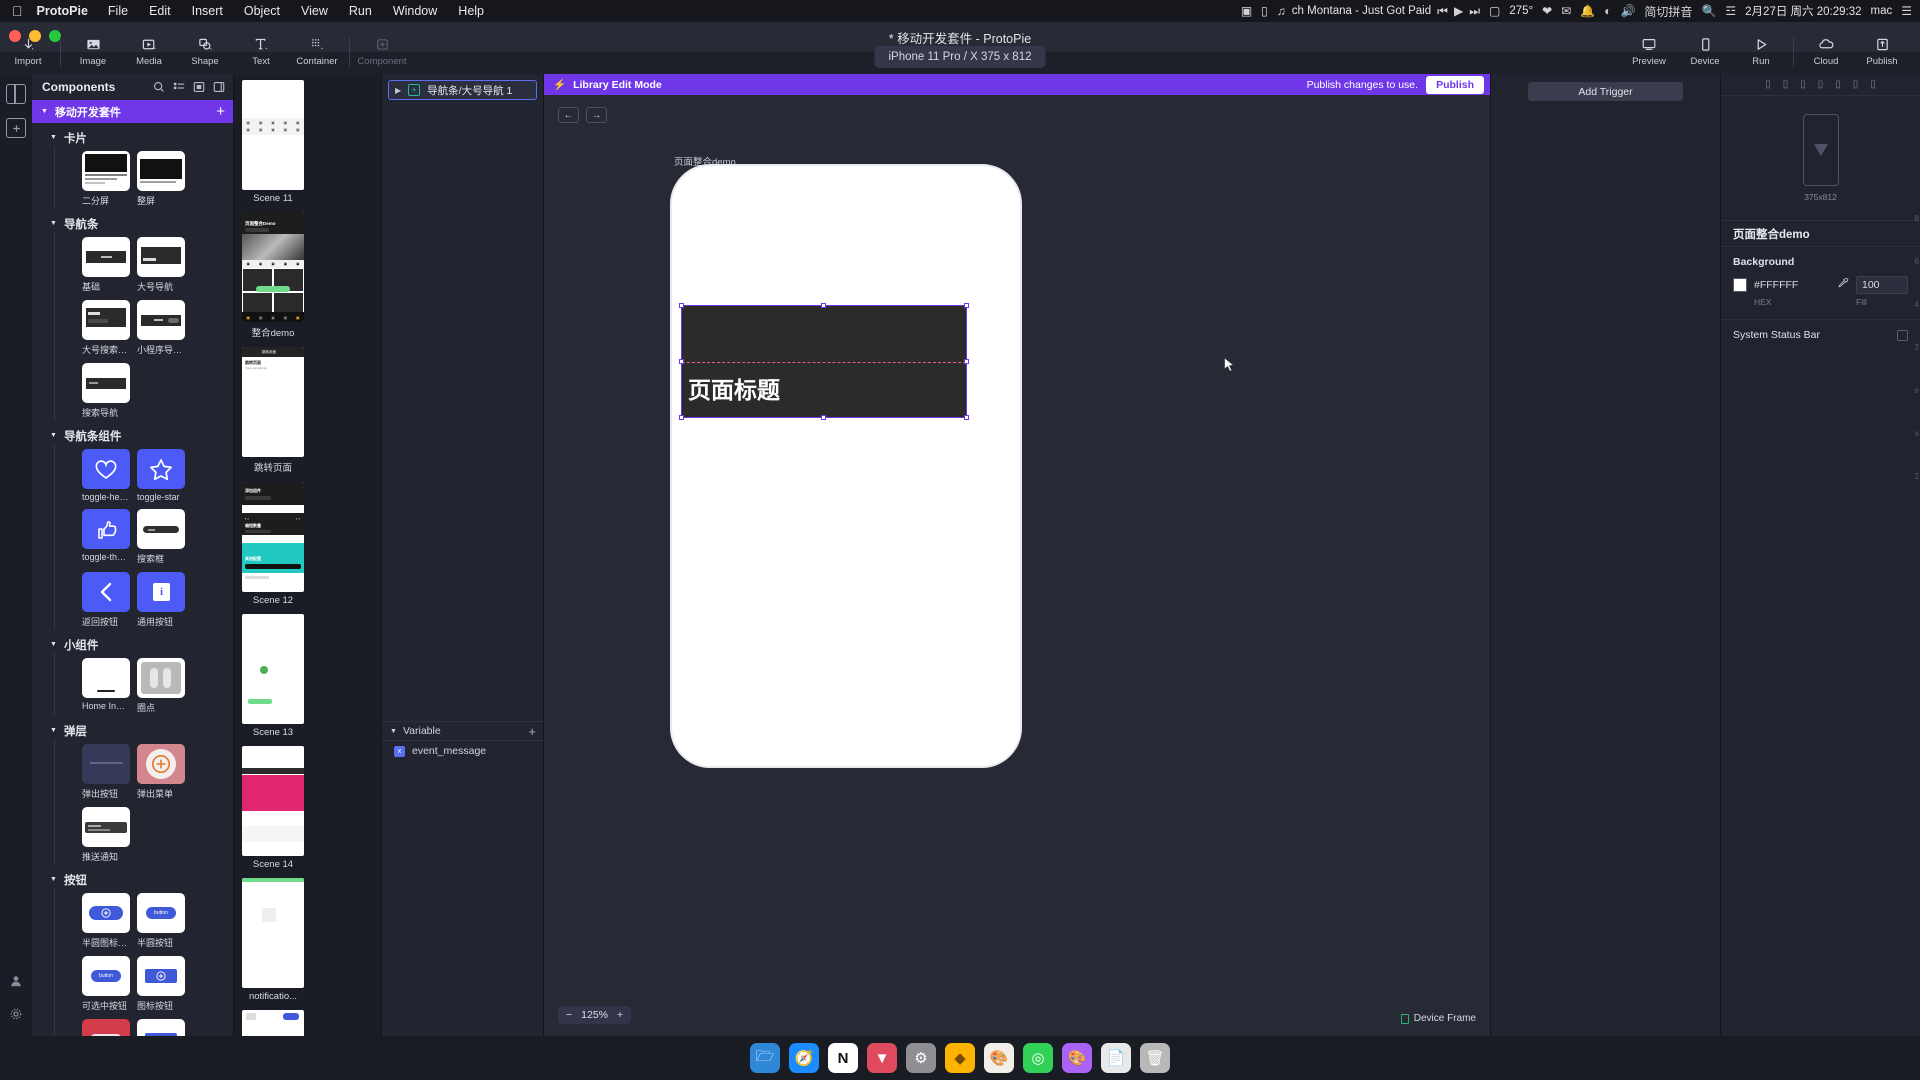  Describe the element at coordinates (1882, 51) in the screenshot. I see `toolbar-publish-button: Publish` at that location.